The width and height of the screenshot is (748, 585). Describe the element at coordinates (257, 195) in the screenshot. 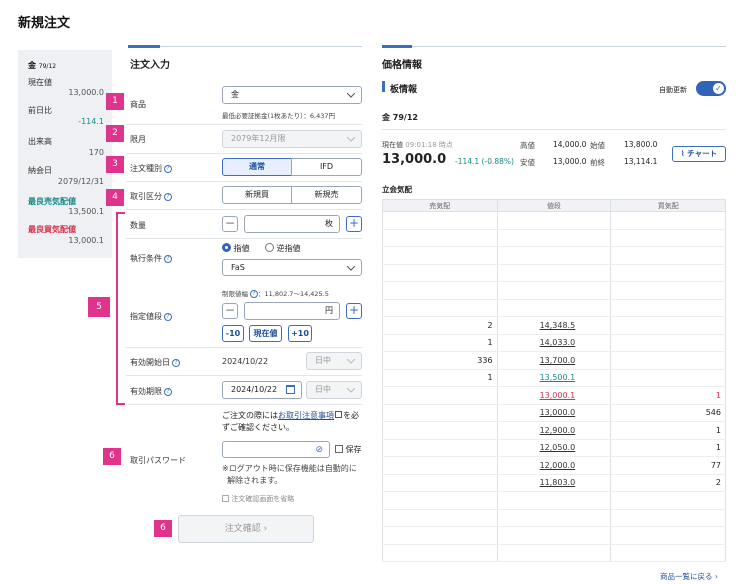

I see `trade-type-buy: 新規買` at that location.